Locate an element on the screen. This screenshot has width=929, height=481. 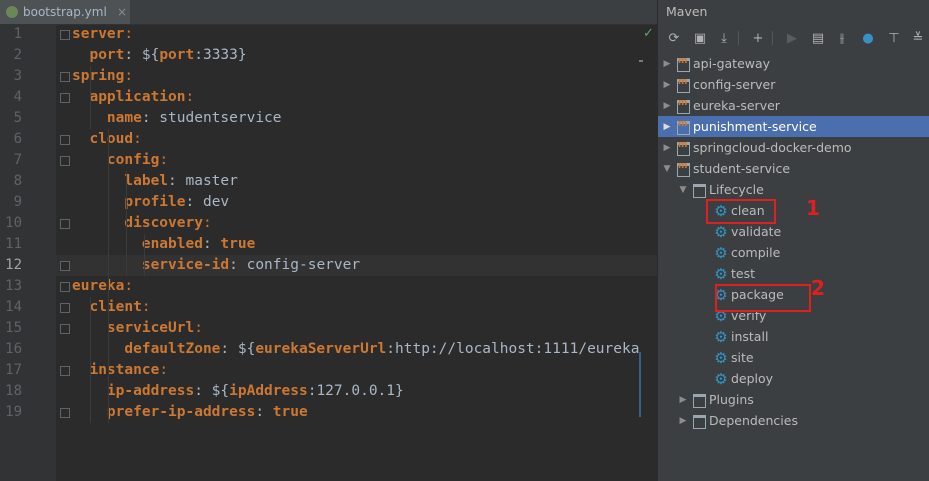
code-token: discovery is located at coordinates (137, 223).